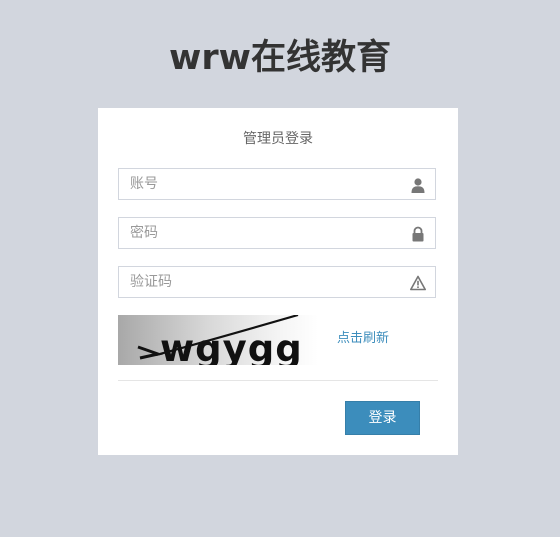 Image resolution: width=560 pixels, height=537 pixels. Describe the element at coordinates (418, 185) in the screenshot. I see `user-icon` at that location.